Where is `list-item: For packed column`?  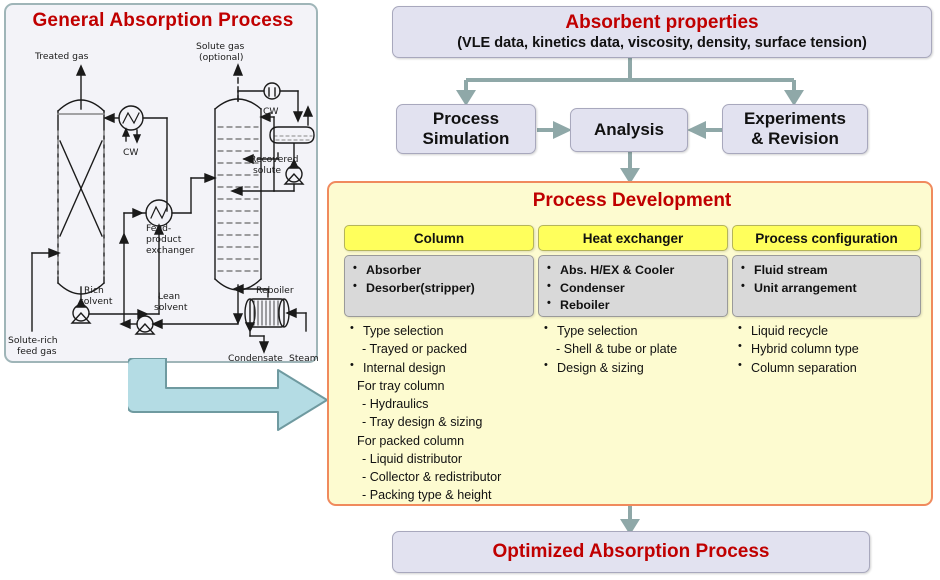
list-item: For packed column is located at coordinates (411, 440).